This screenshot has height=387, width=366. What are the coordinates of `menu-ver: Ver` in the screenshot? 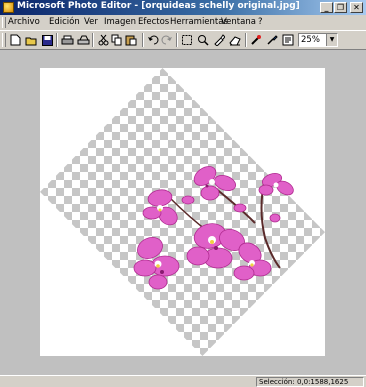 It's located at (91, 22).